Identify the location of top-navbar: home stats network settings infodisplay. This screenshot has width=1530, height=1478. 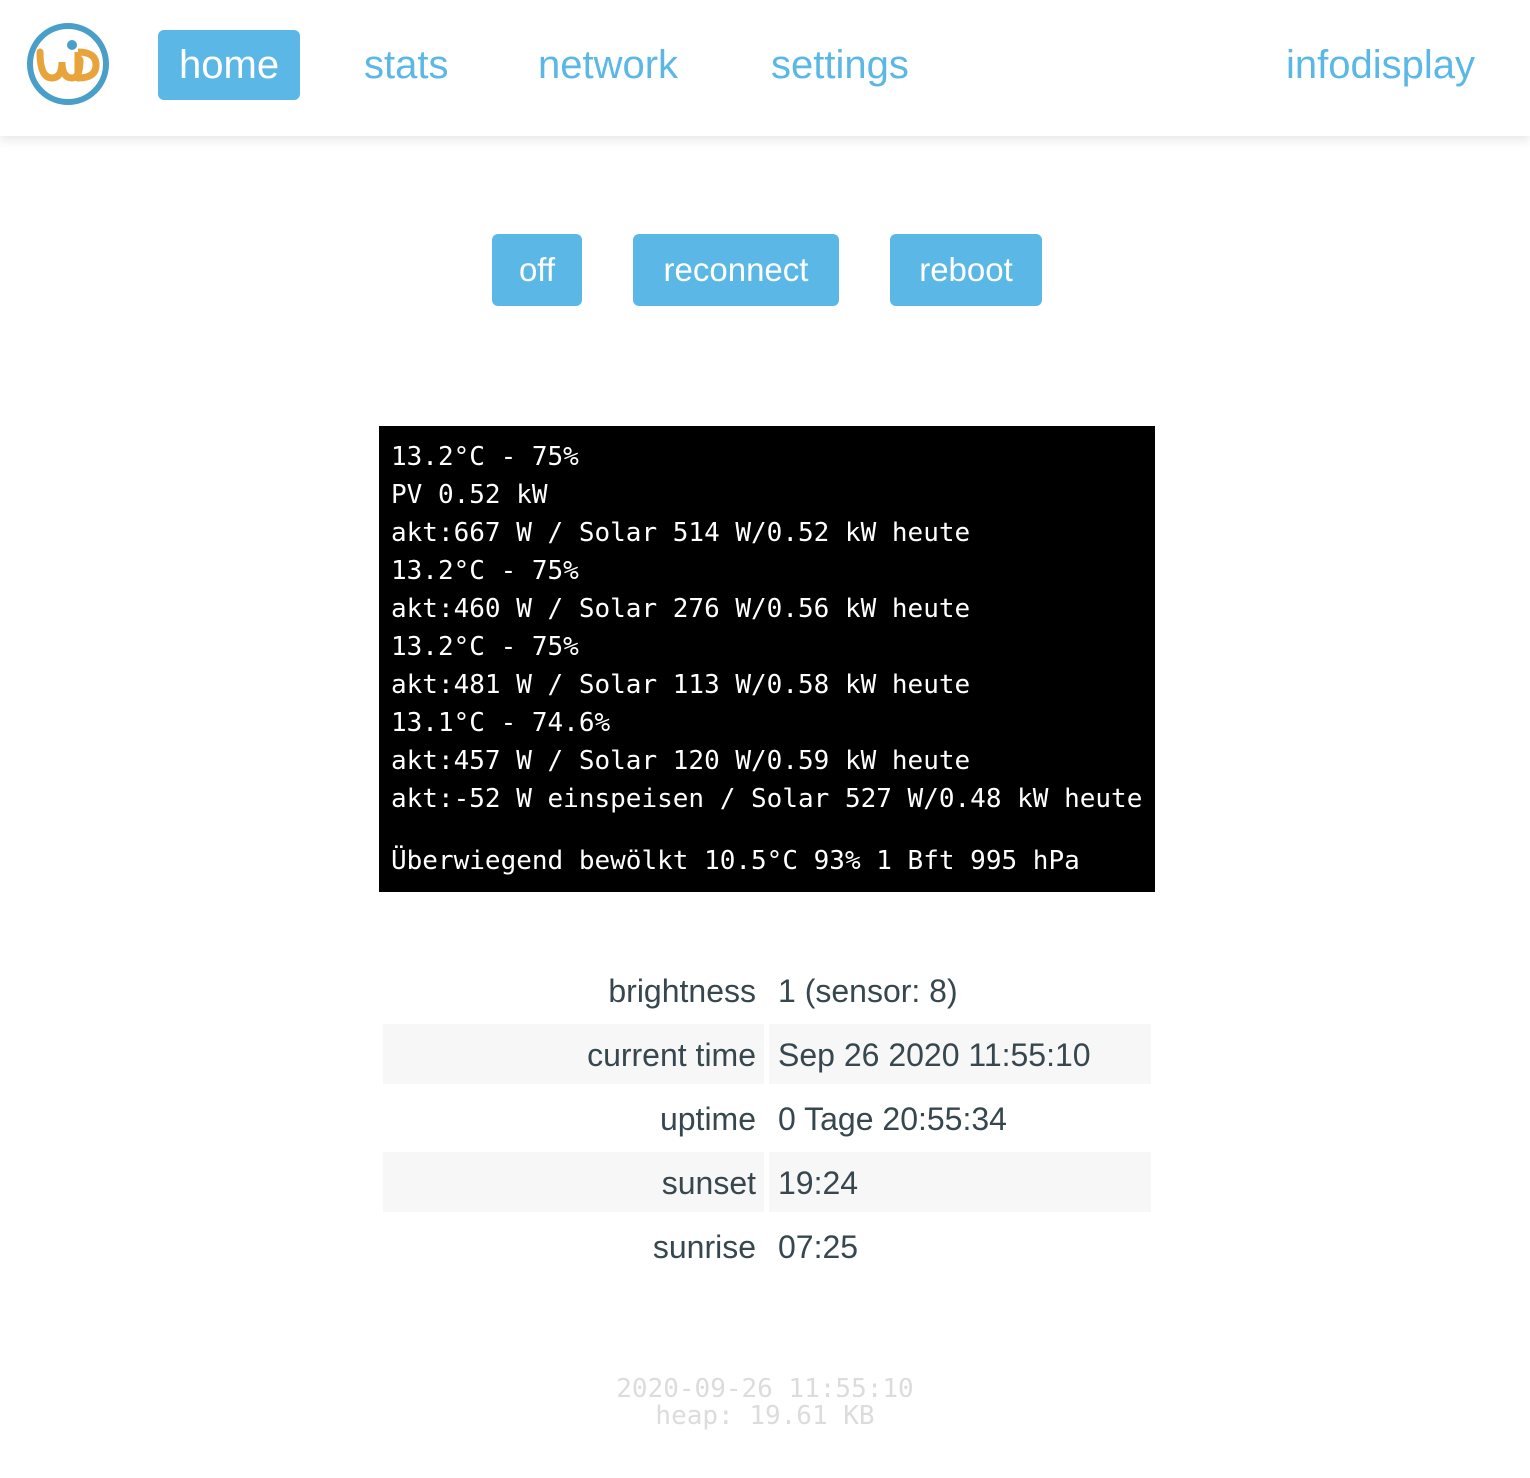
(765, 68).